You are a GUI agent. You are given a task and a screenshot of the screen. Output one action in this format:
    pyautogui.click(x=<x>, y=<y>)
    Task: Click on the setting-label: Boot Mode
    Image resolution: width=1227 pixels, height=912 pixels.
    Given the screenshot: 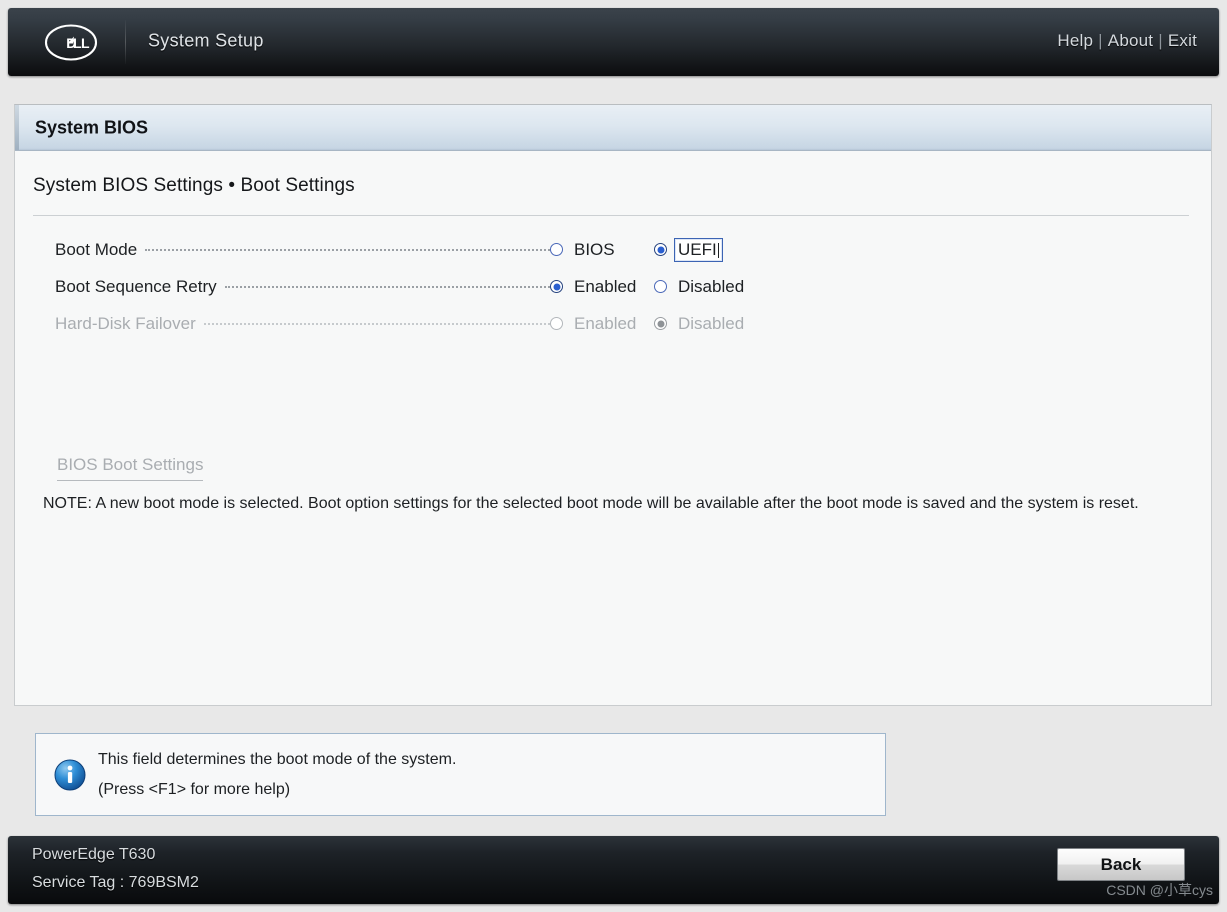 What is the action you would take?
    pyautogui.click(x=96, y=249)
    